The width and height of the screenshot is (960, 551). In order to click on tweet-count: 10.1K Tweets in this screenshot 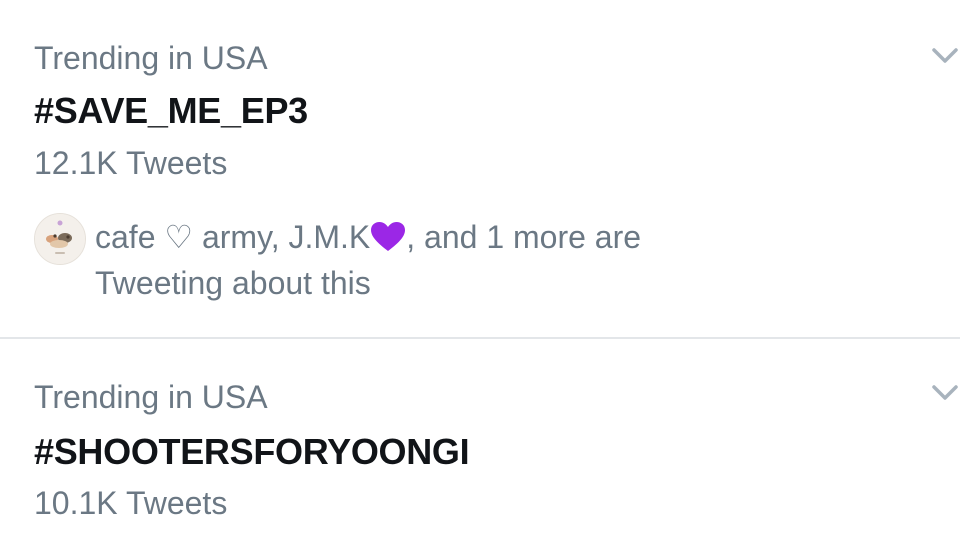, I will do `click(131, 503)`.